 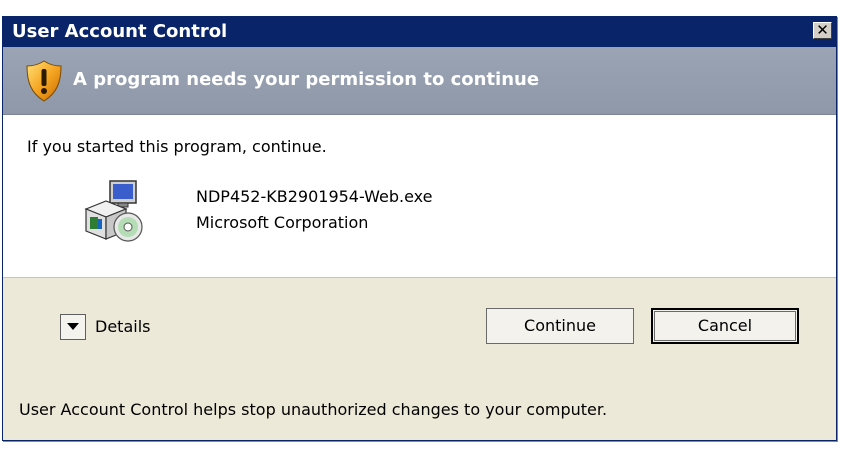 I want to click on close-button: ✕, so click(x=822, y=30).